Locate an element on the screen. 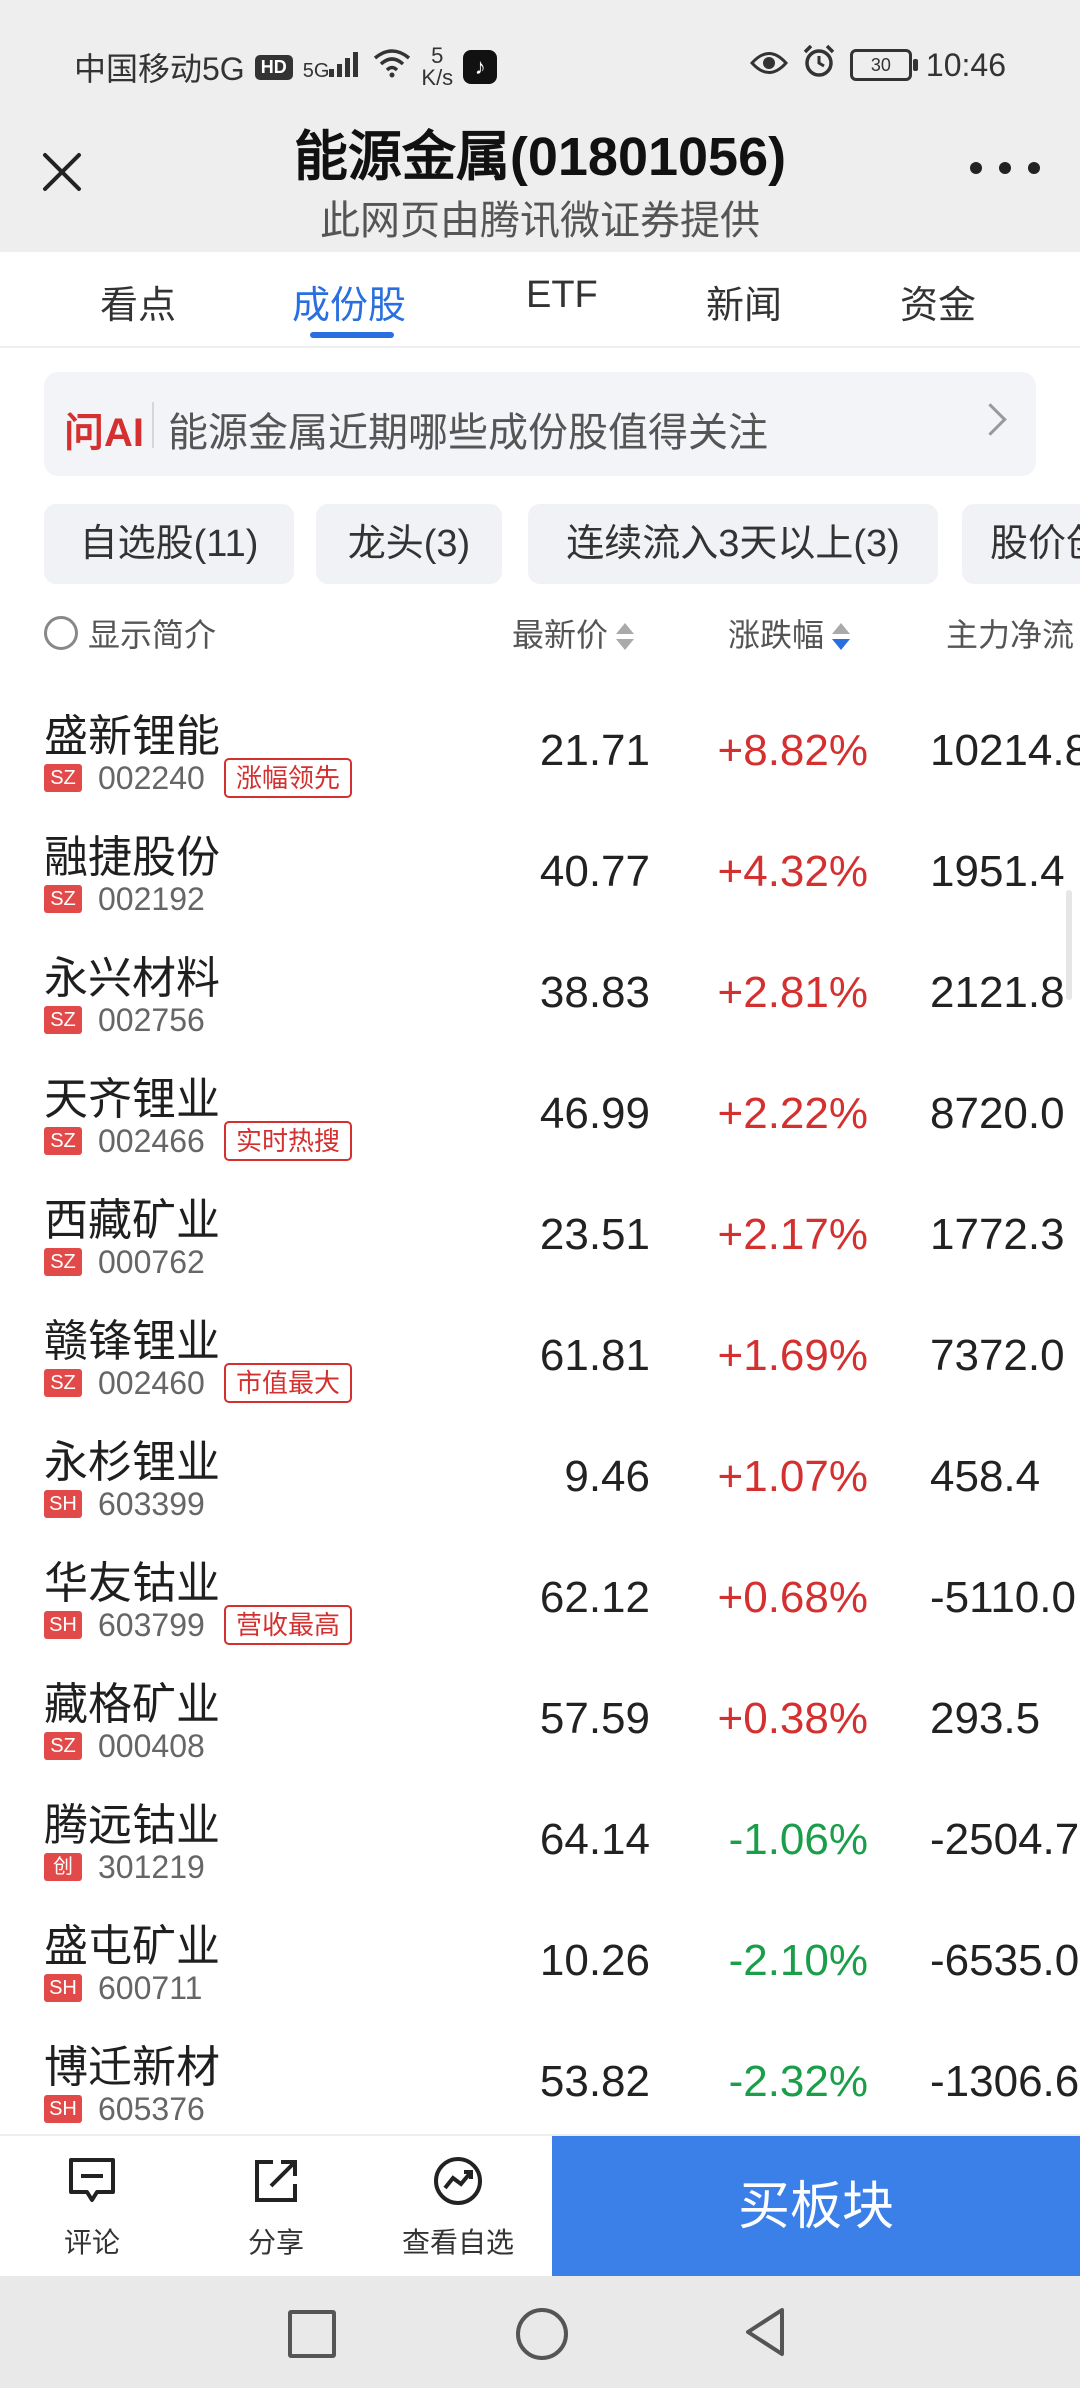  filter-chip-price: 股价创 is located at coordinates (1021, 544).